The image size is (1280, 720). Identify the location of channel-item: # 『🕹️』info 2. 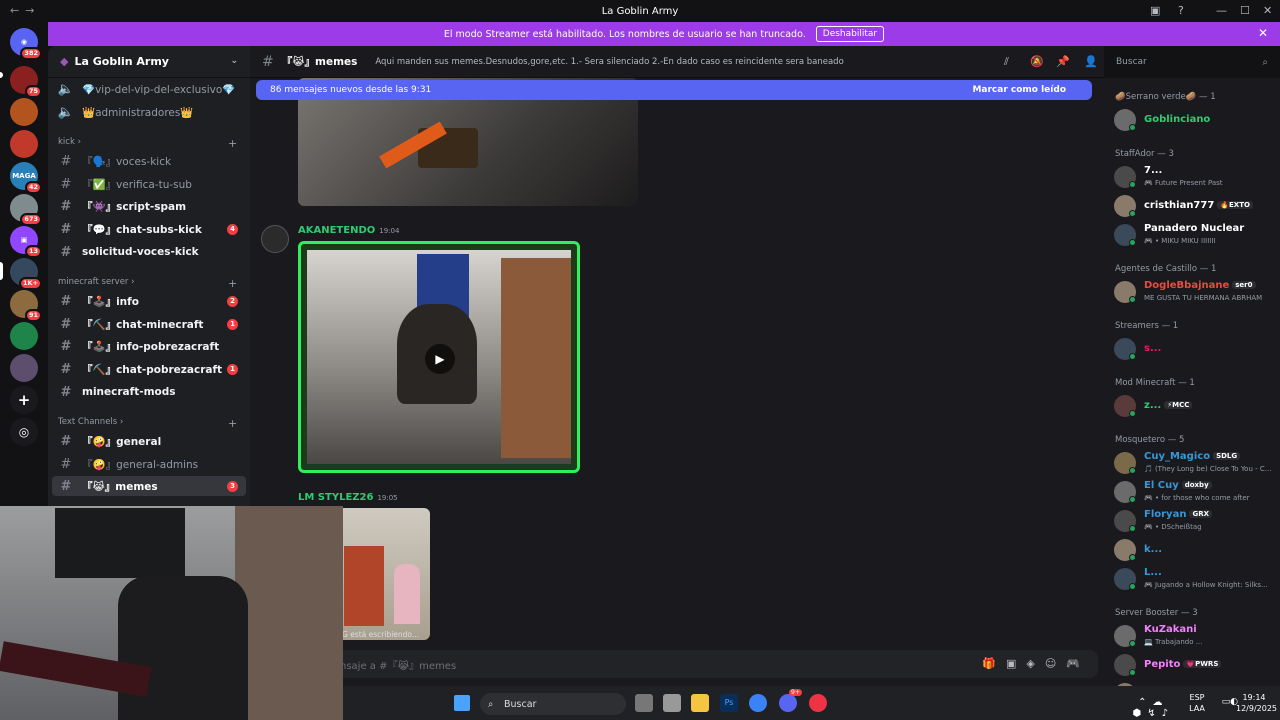
(149, 301).